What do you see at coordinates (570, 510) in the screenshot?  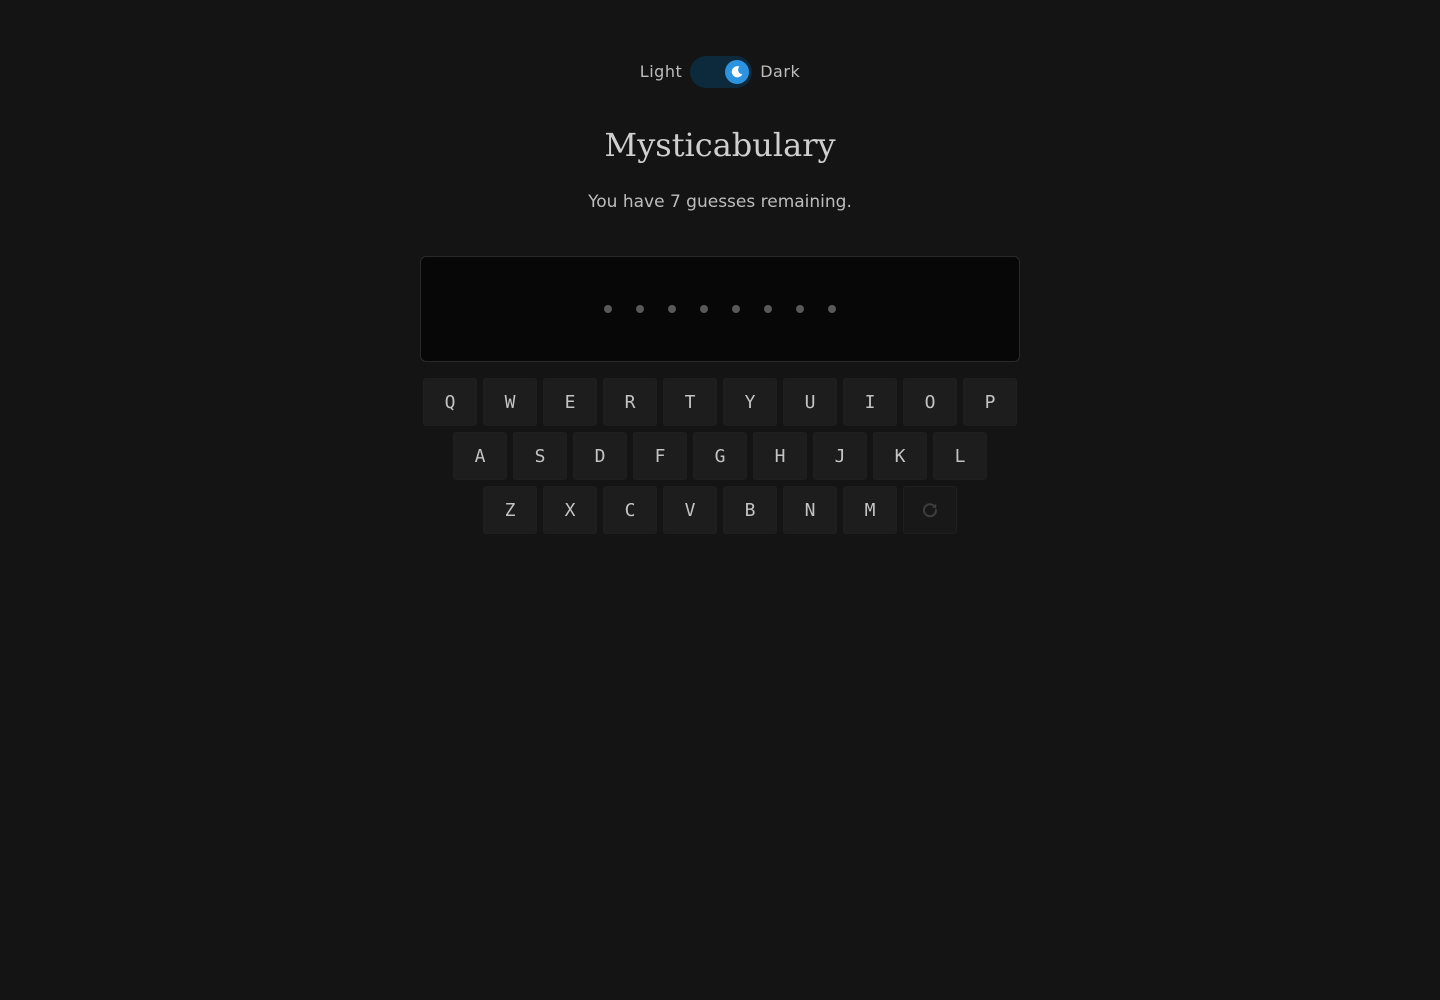 I see `key-x: X` at bounding box center [570, 510].